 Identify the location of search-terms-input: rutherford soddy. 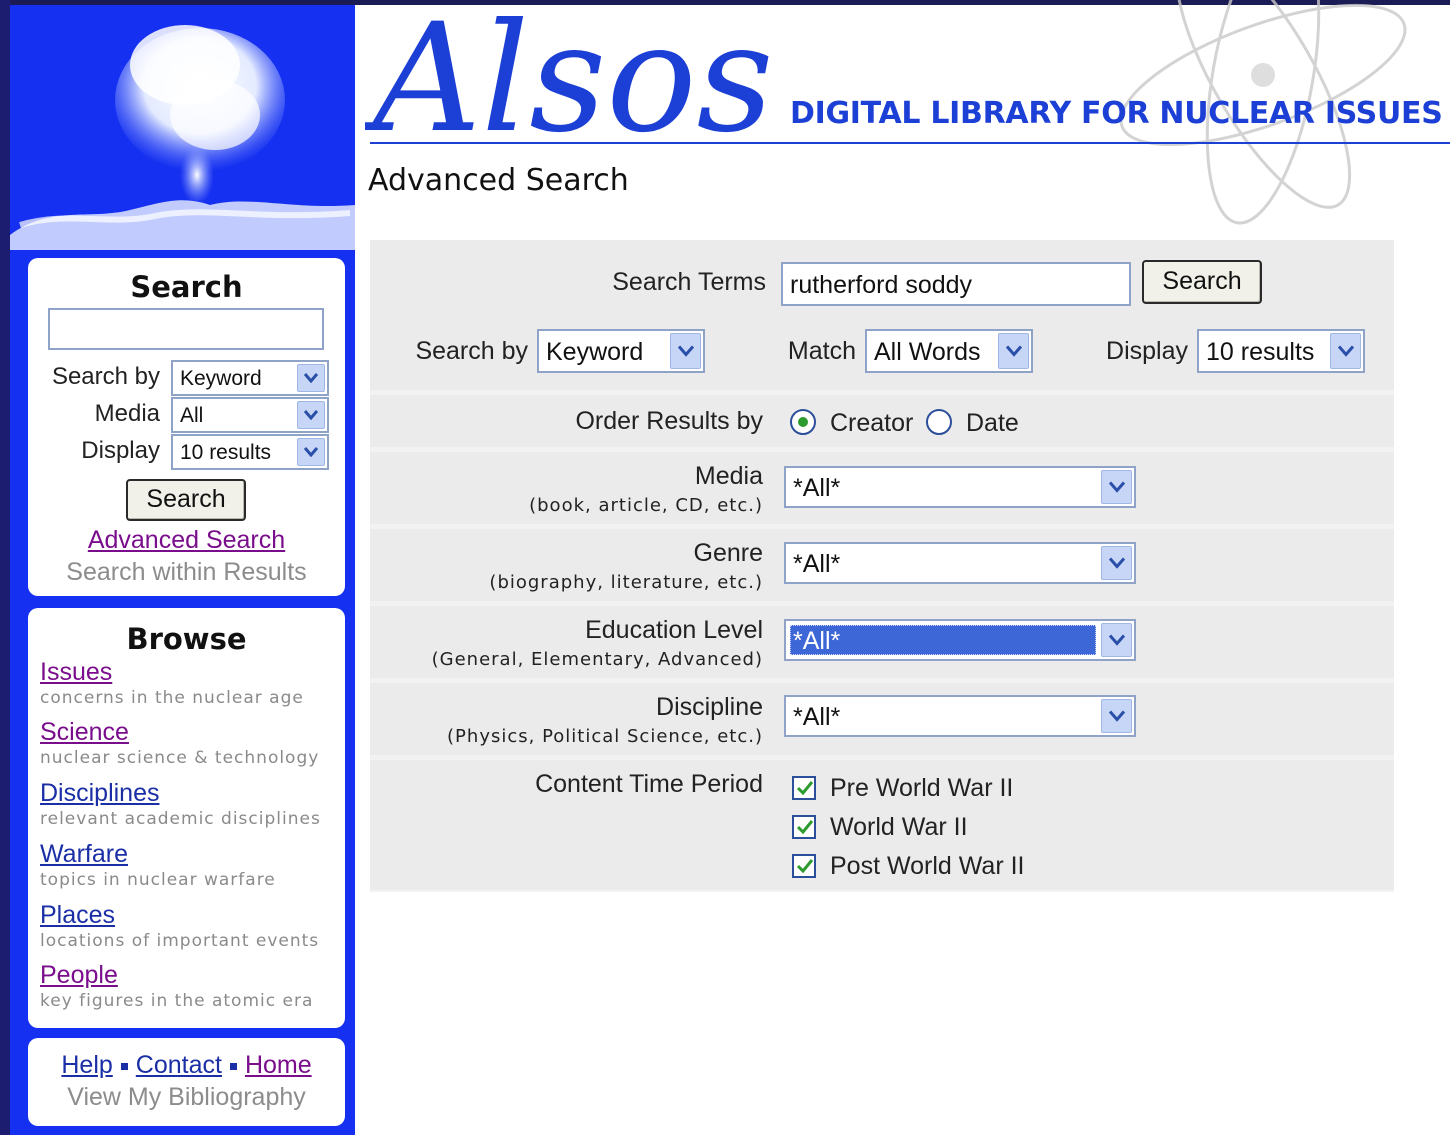
(956, 284).